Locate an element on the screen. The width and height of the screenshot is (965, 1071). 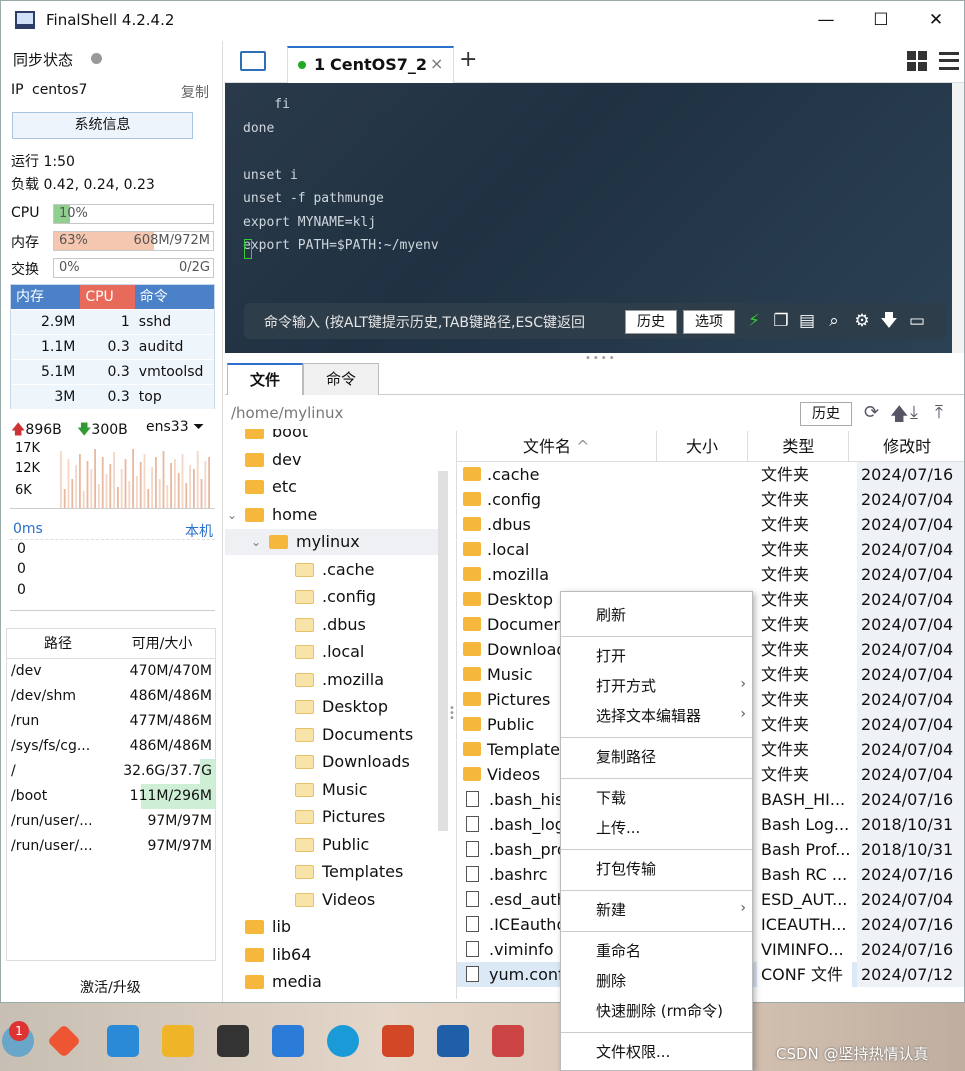
history-button: 历史 is located at coordinates (651, 322).